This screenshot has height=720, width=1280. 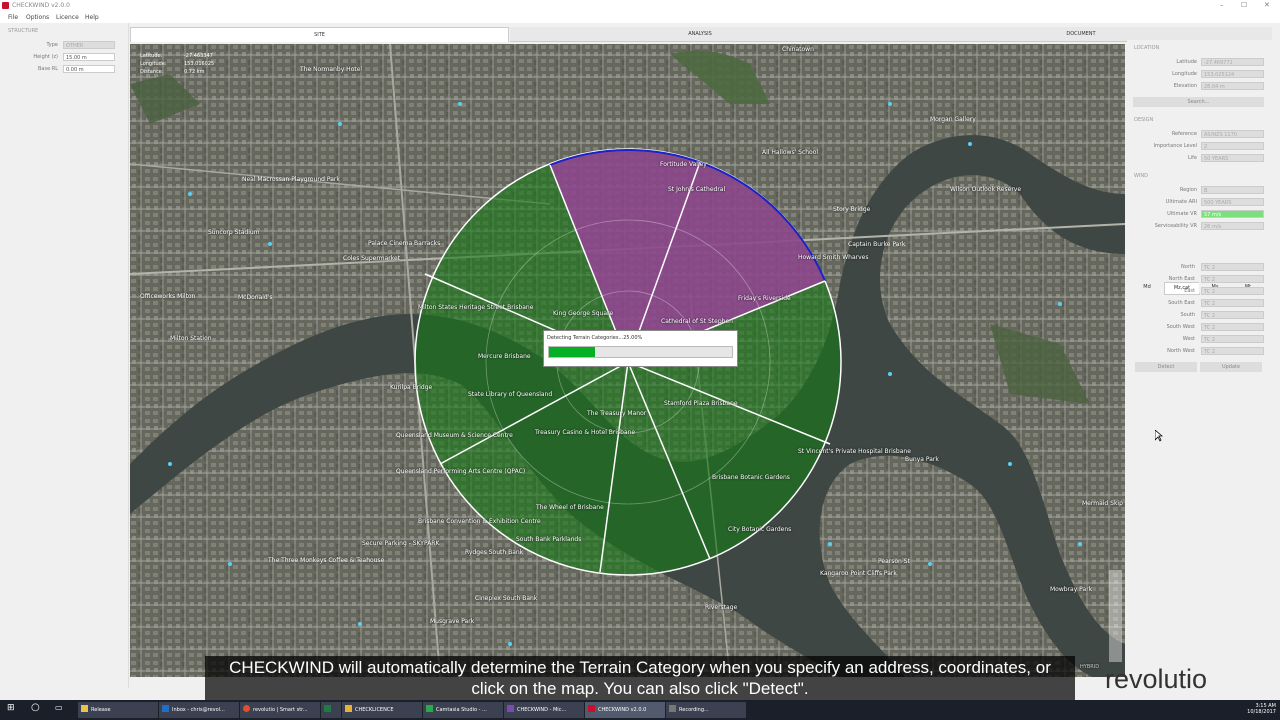 I want to click on search-icon: ○, so click(x=35, y=707).